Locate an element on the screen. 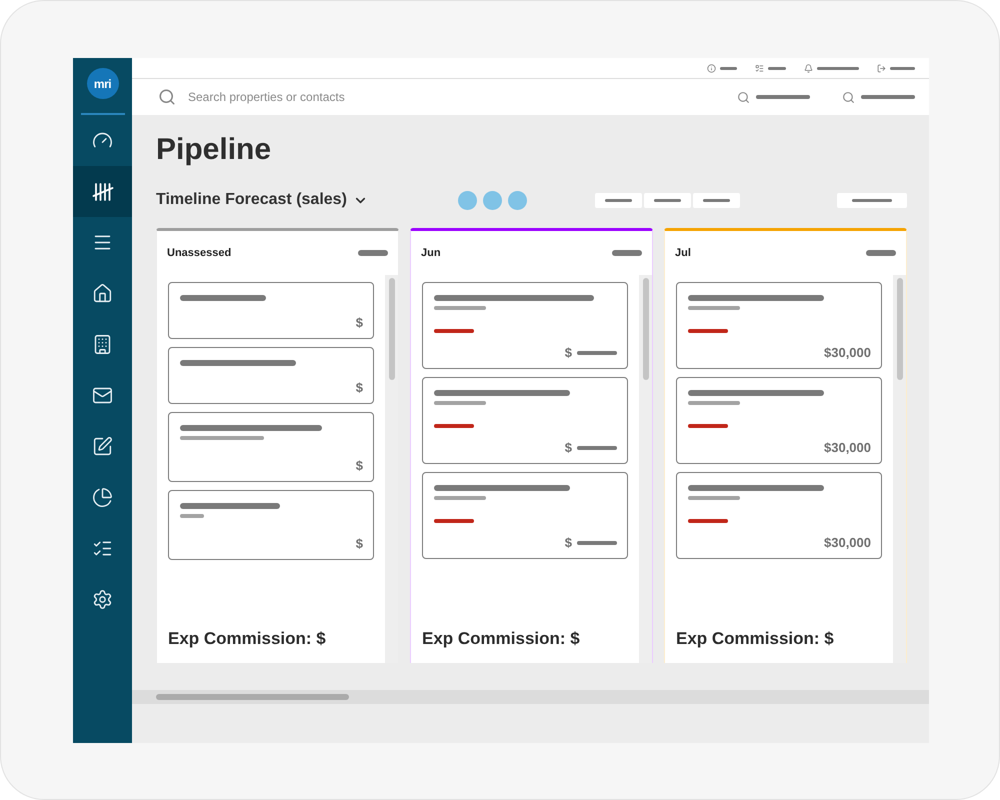 This screenshot has width=1000, height=800. settings-icon is located at coordinates (102, 599).